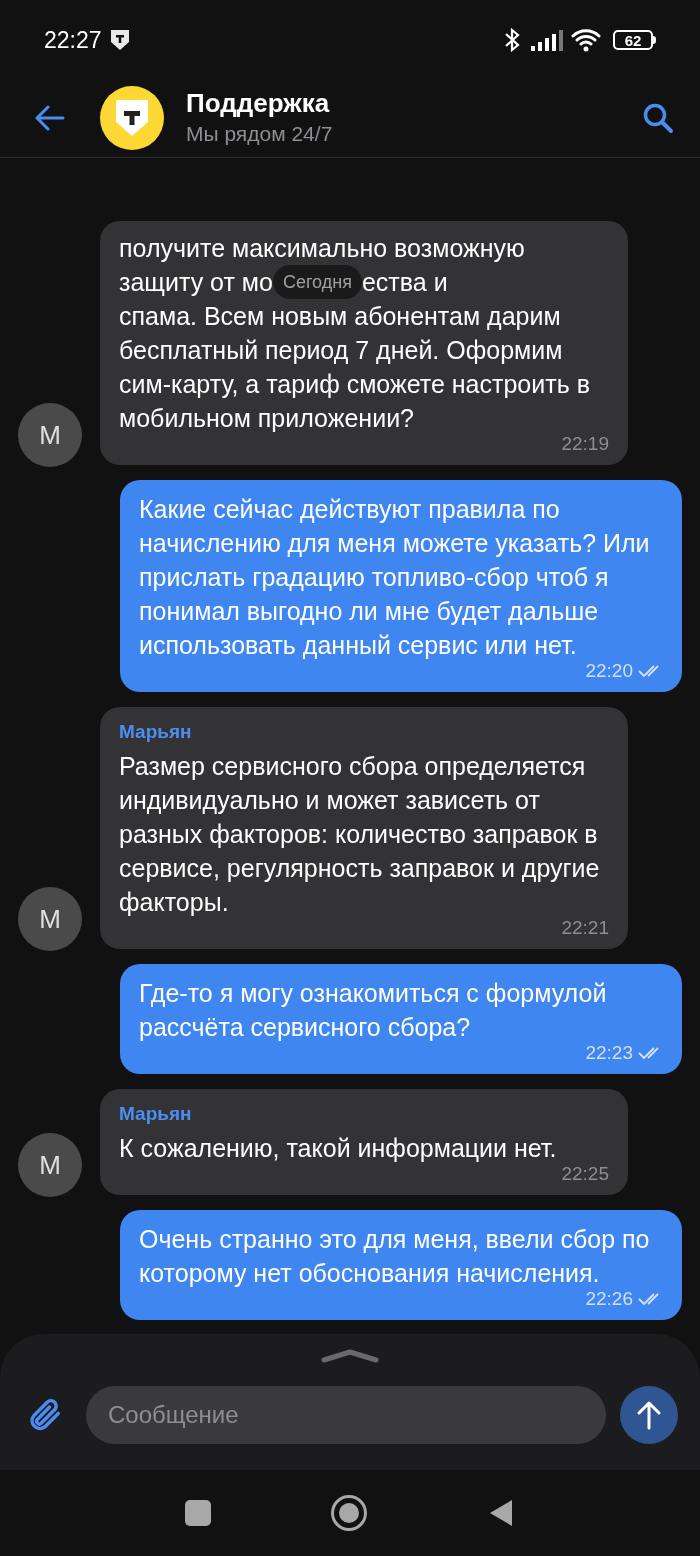  I want to click on message-text: Где-то я могу ознакомиться с формулой рассчёта сервисного сбора?, so click(373, 1010).